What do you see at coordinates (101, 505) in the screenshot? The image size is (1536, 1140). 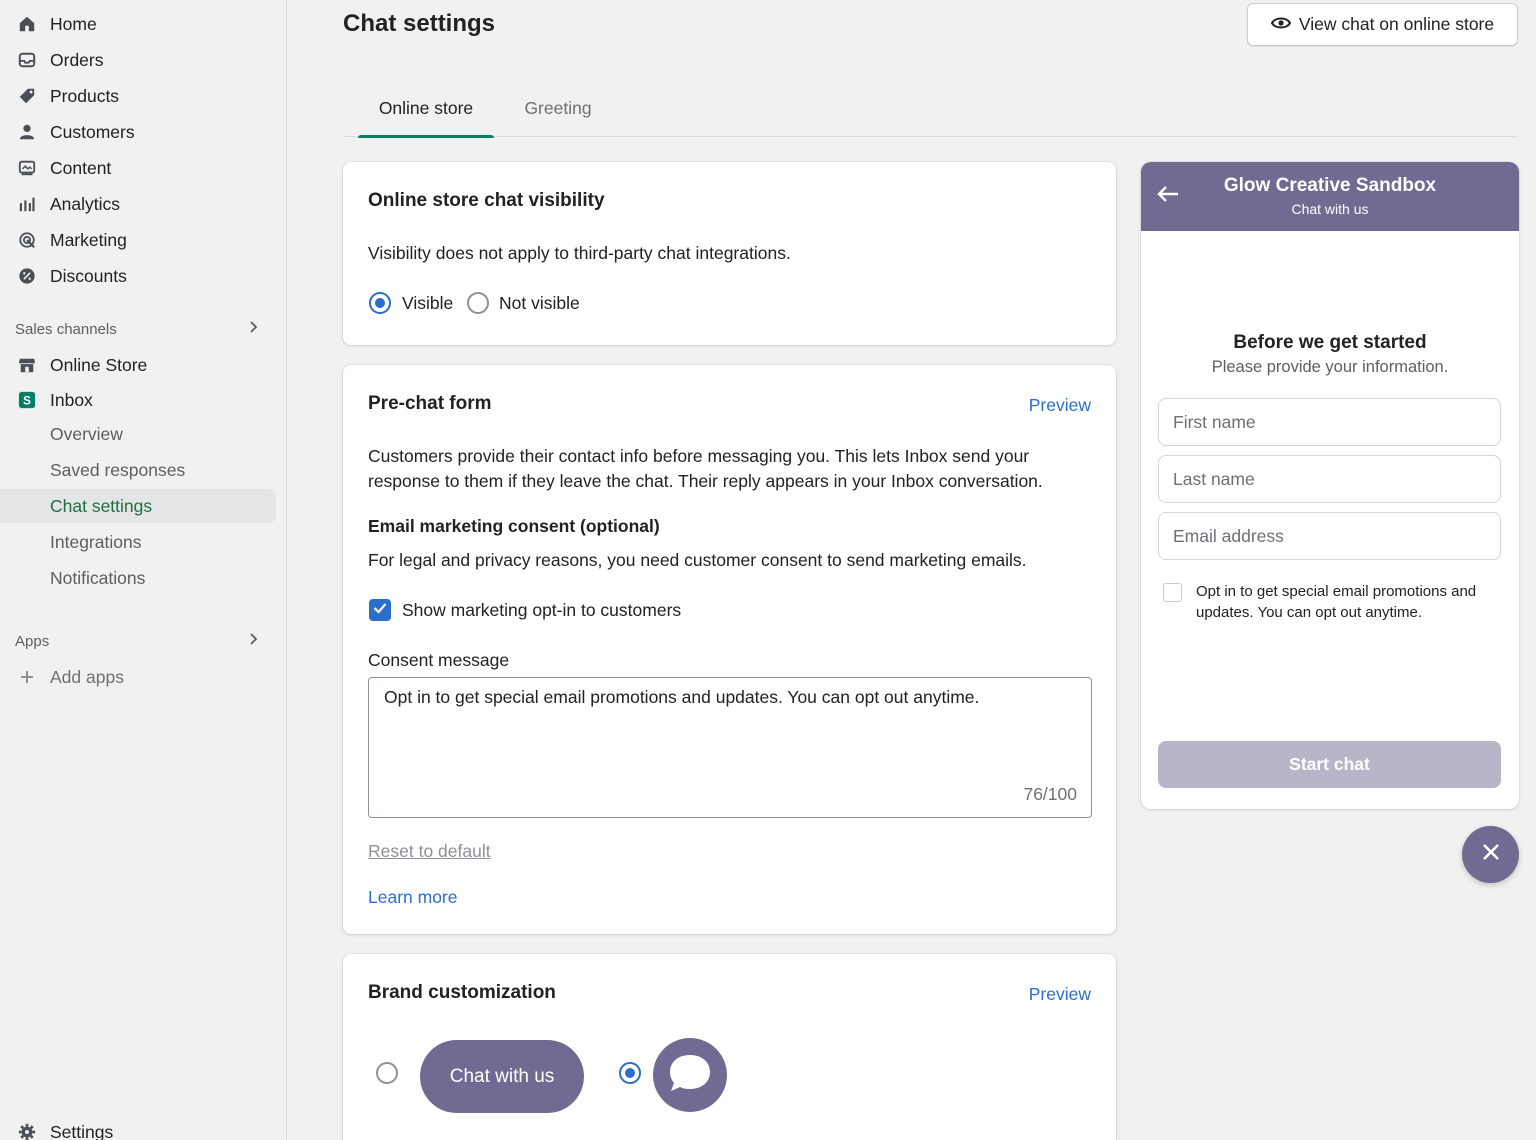 I see `sub-item-label: Chat settings` at bounding box center [101, 505].